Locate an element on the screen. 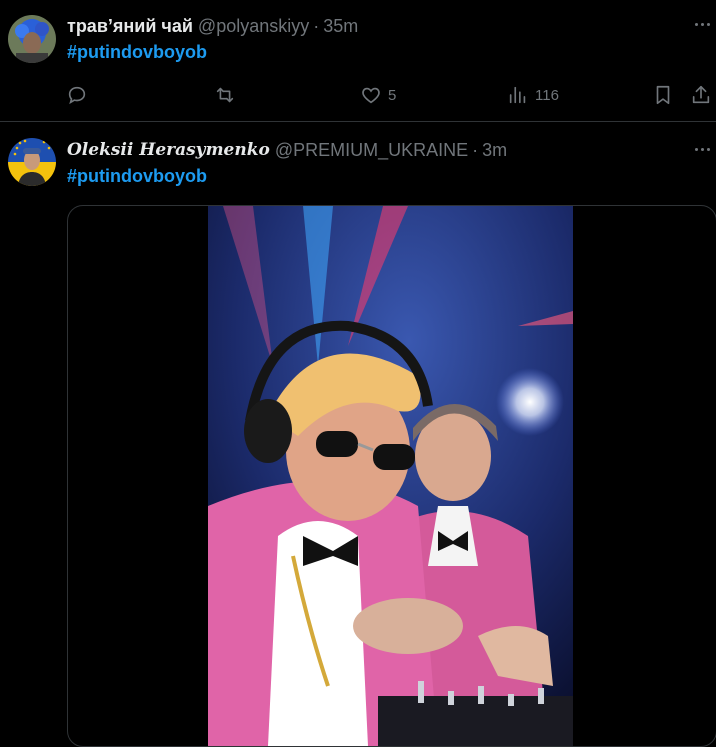  views-button: 116 is located at coordinates (533, 95).